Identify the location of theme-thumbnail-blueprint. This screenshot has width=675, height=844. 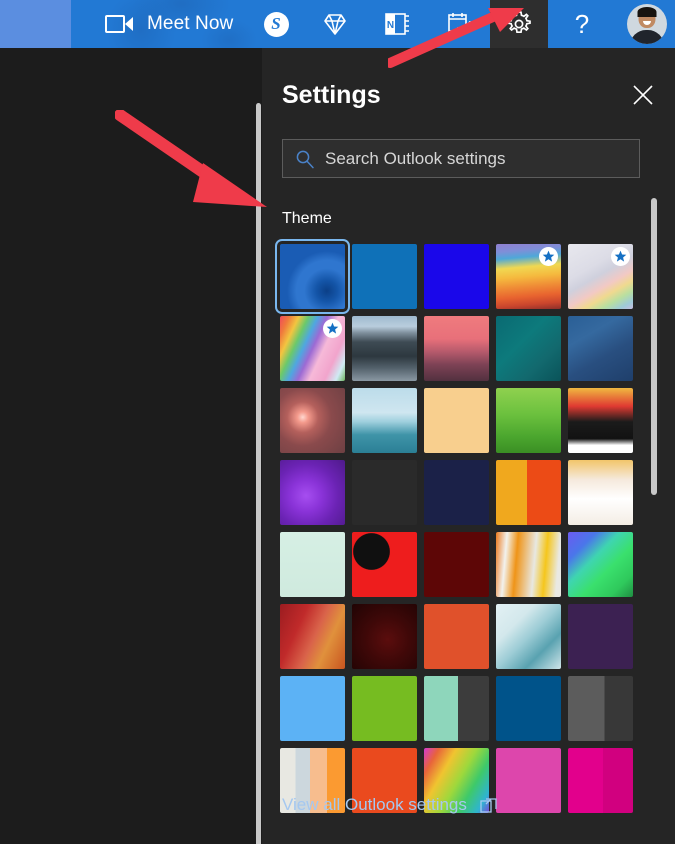
(600, 348).